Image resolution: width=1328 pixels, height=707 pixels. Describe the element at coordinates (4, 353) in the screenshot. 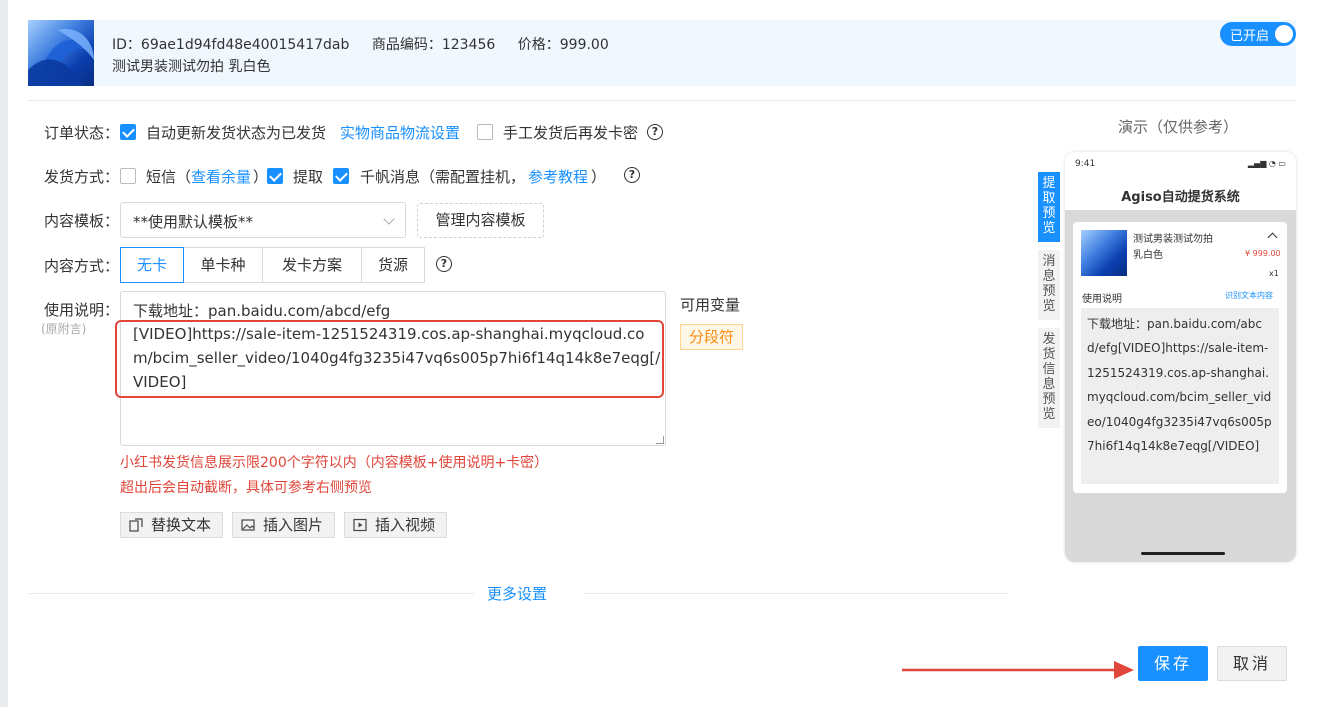

I see `modal-backdrop` at that location.